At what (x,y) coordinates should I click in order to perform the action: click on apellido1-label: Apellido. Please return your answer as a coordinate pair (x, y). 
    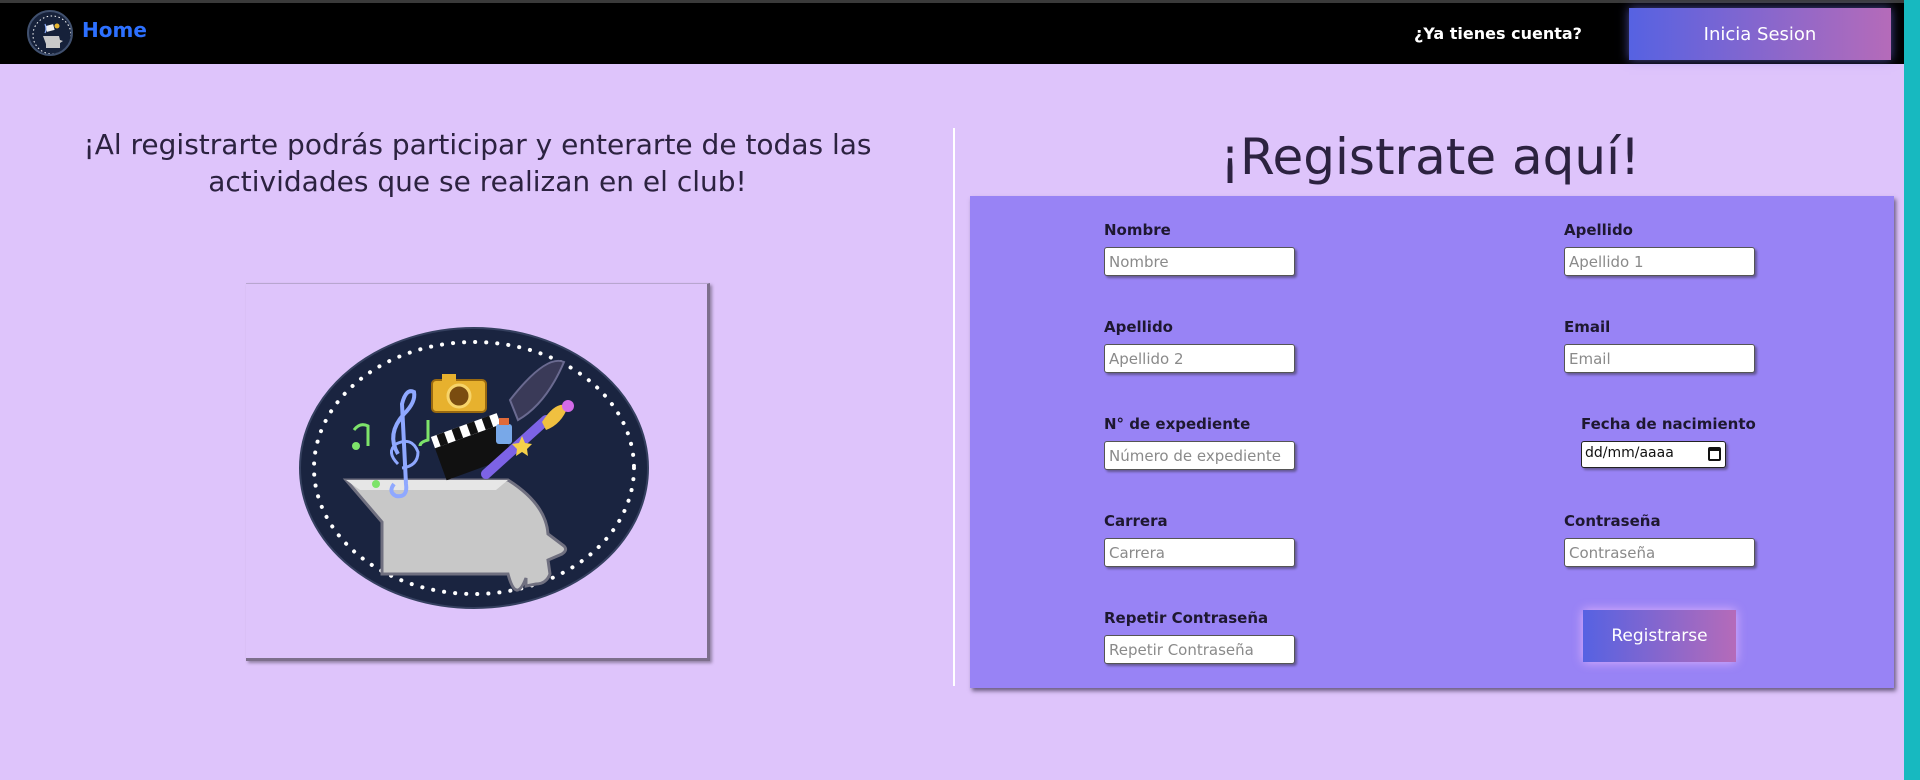
    Looking at the image, I should click on (1598, 230).